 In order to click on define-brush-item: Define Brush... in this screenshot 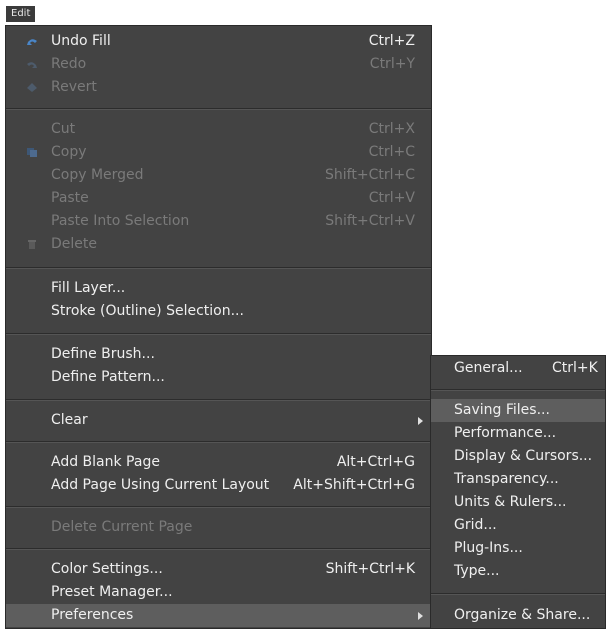, I will do `click(218, 354)`.